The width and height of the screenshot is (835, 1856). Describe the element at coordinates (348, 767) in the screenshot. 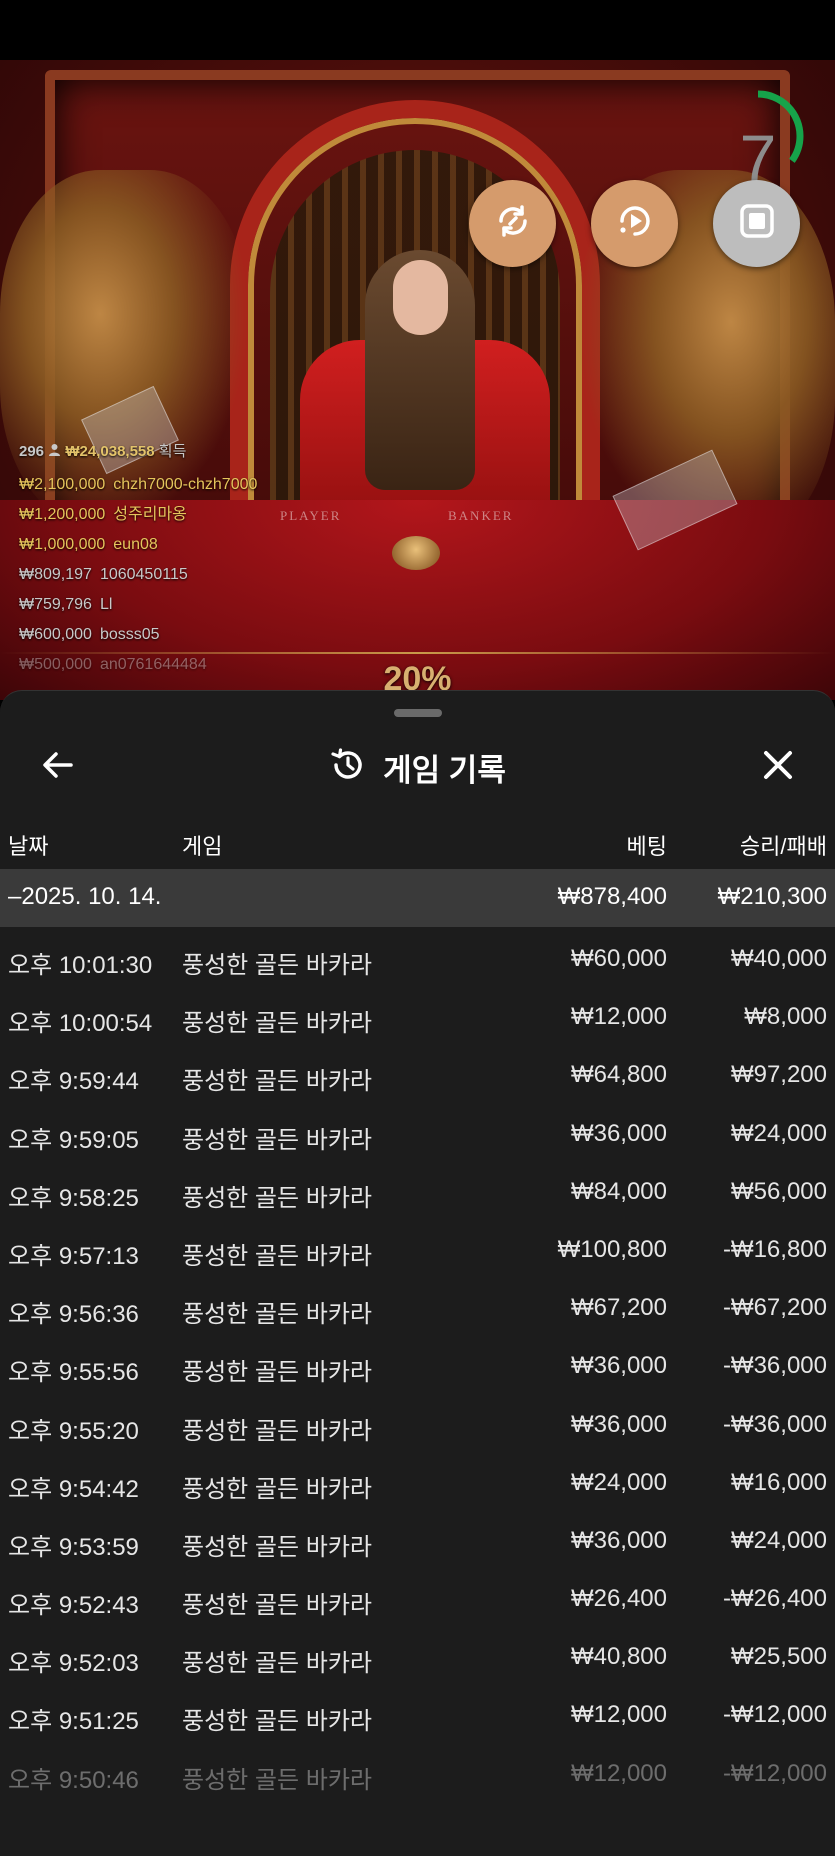

I see `history-icon` at that location.